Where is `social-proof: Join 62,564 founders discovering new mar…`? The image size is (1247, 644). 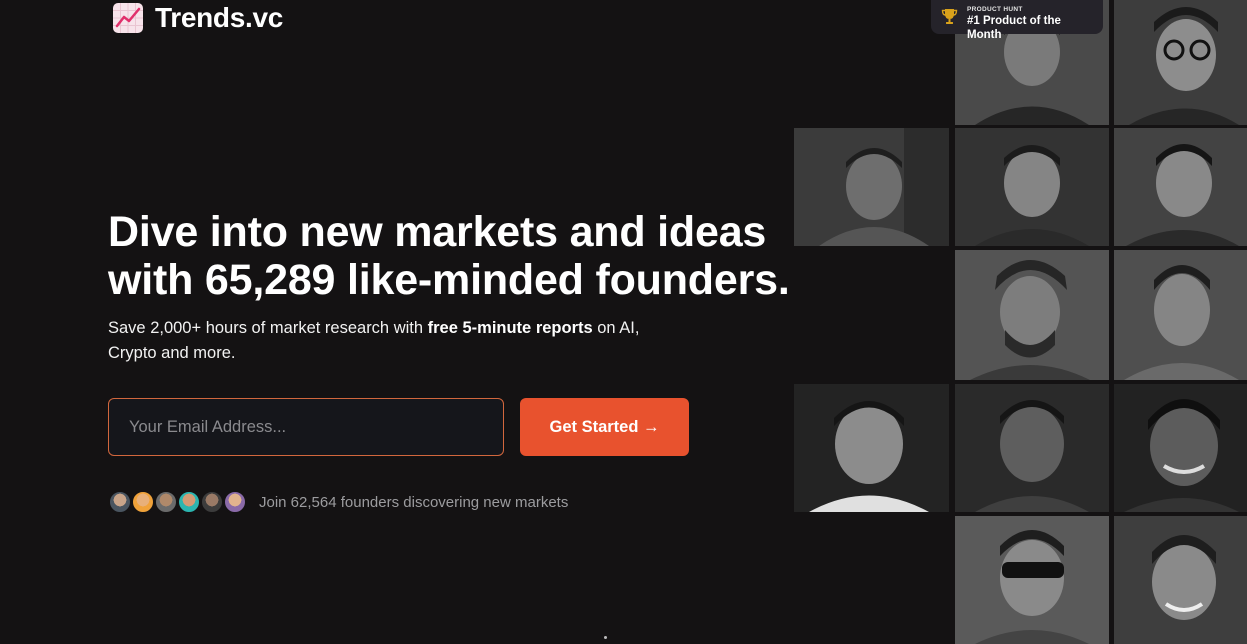
social-proof: Join 62,564 founders discovering new mar… is located at coordinates (338, 502).